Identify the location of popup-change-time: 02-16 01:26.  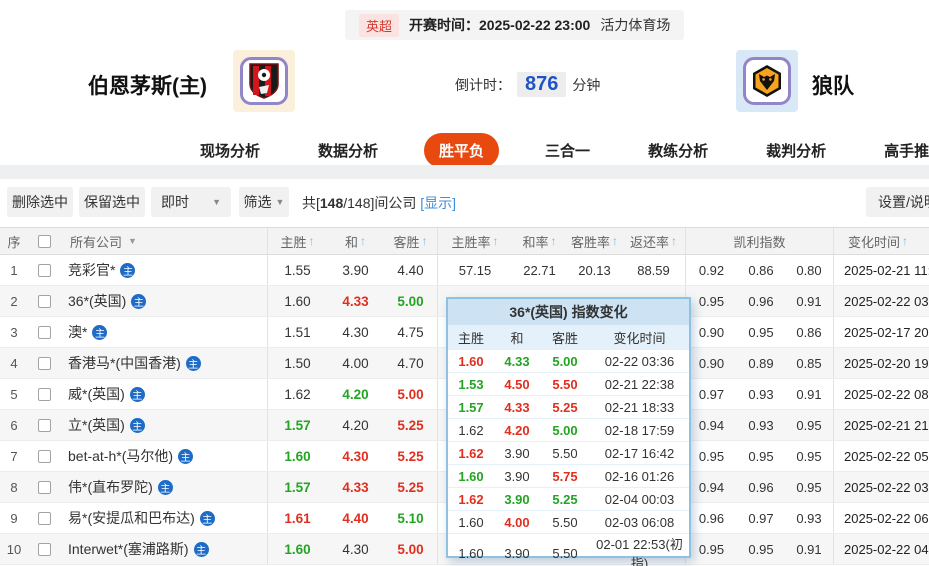
(639, 476).